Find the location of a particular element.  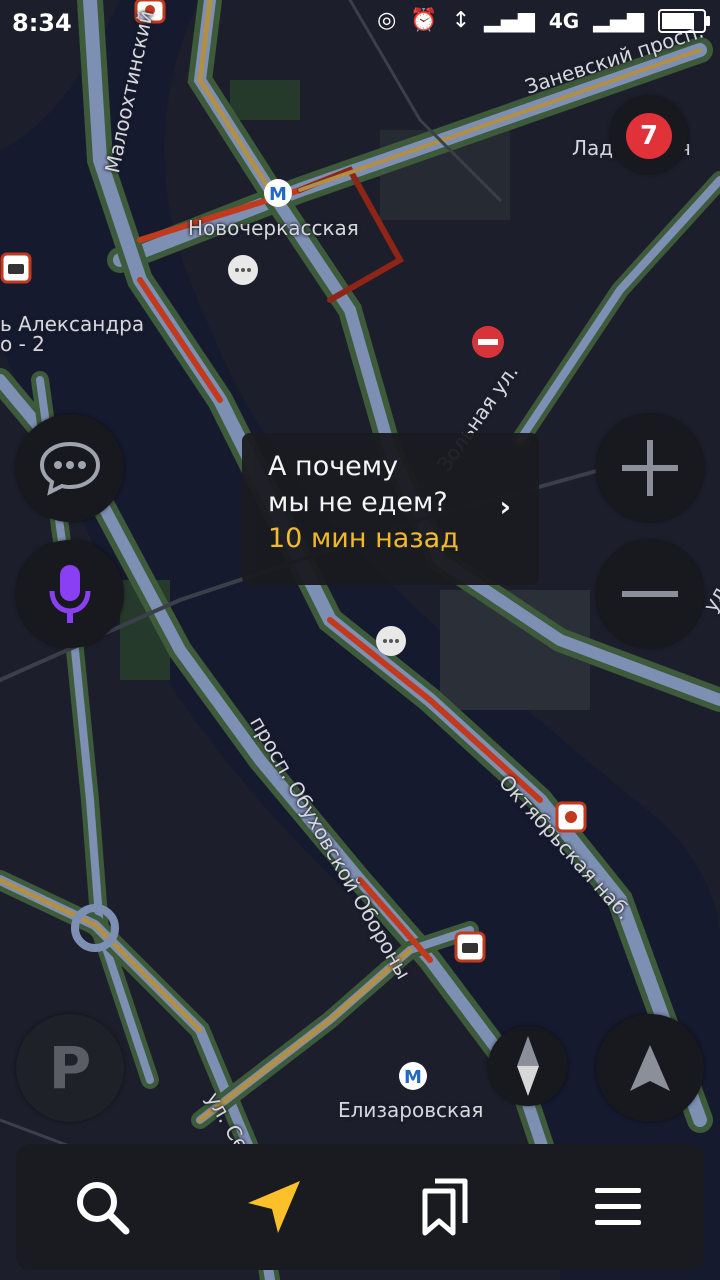

search-icon is located at coordinates (103, 1208).